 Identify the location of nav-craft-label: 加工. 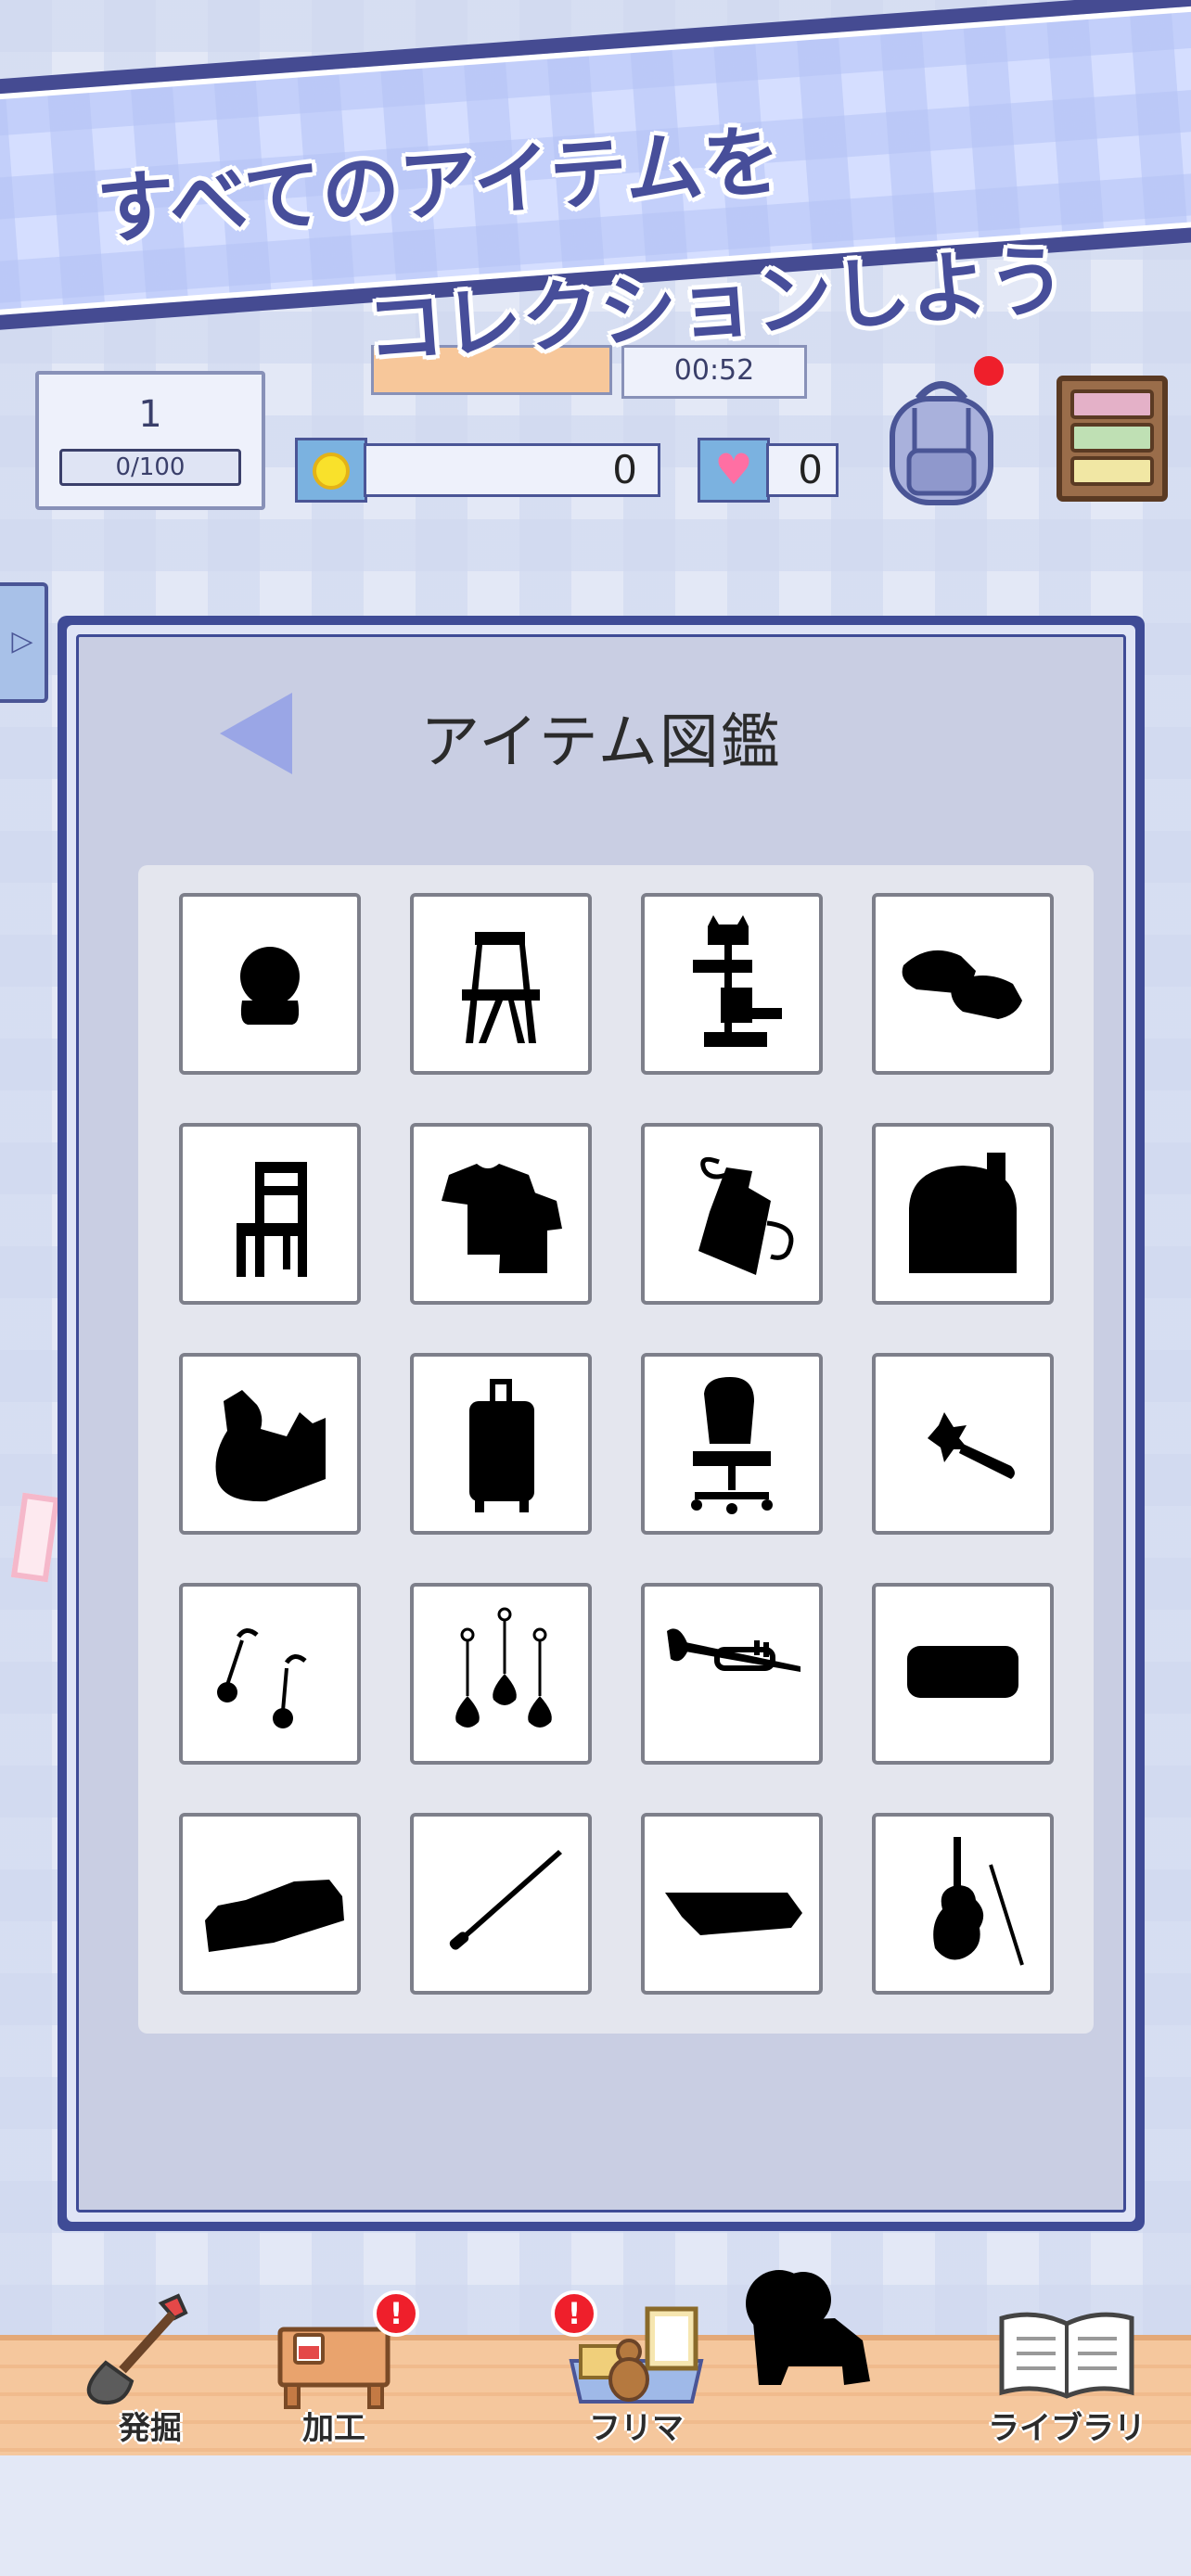
(334, 2428).